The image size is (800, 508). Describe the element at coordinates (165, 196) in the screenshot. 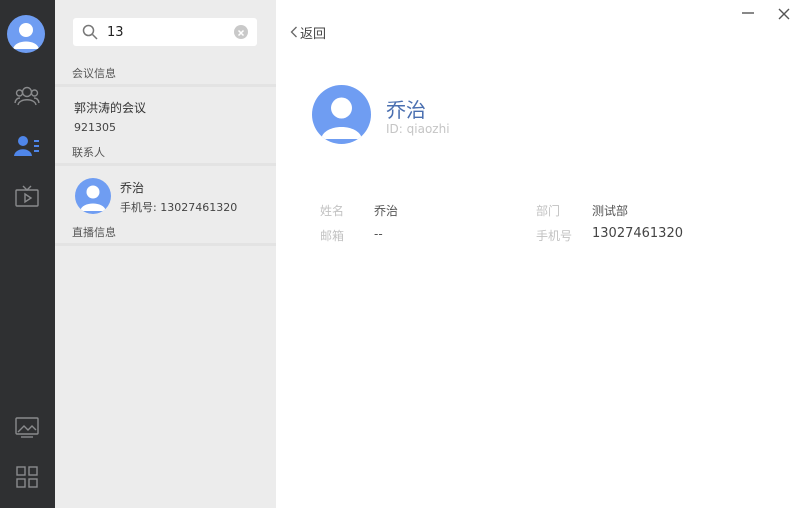

I see `contact-result-item: 乔治 手机号: 13027461320` at that location.